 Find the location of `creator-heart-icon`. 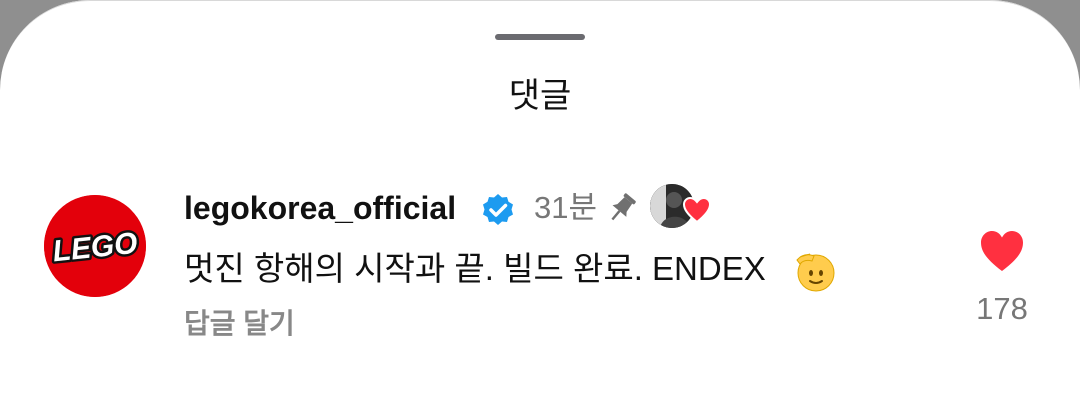

creator-heart-icon is located at coordinates (697, 210).